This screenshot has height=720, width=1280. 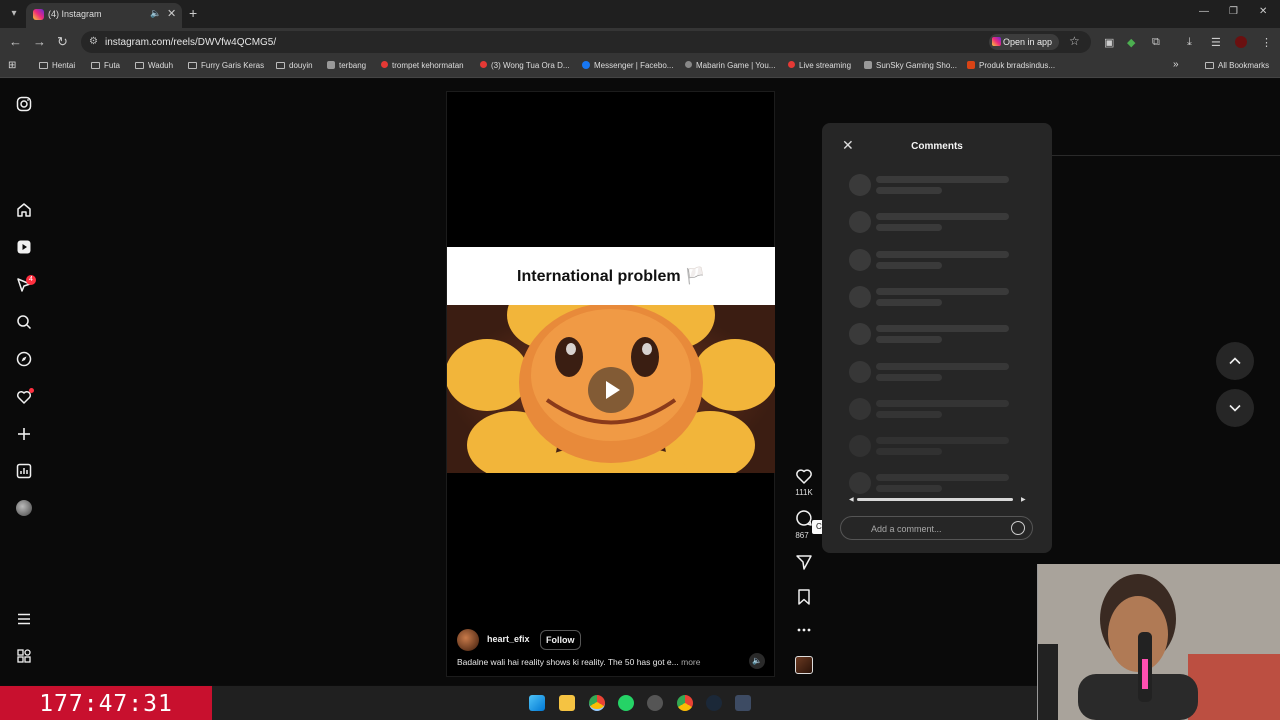 I want to click on new-tab-icon: +, so click(x=193, y=13).